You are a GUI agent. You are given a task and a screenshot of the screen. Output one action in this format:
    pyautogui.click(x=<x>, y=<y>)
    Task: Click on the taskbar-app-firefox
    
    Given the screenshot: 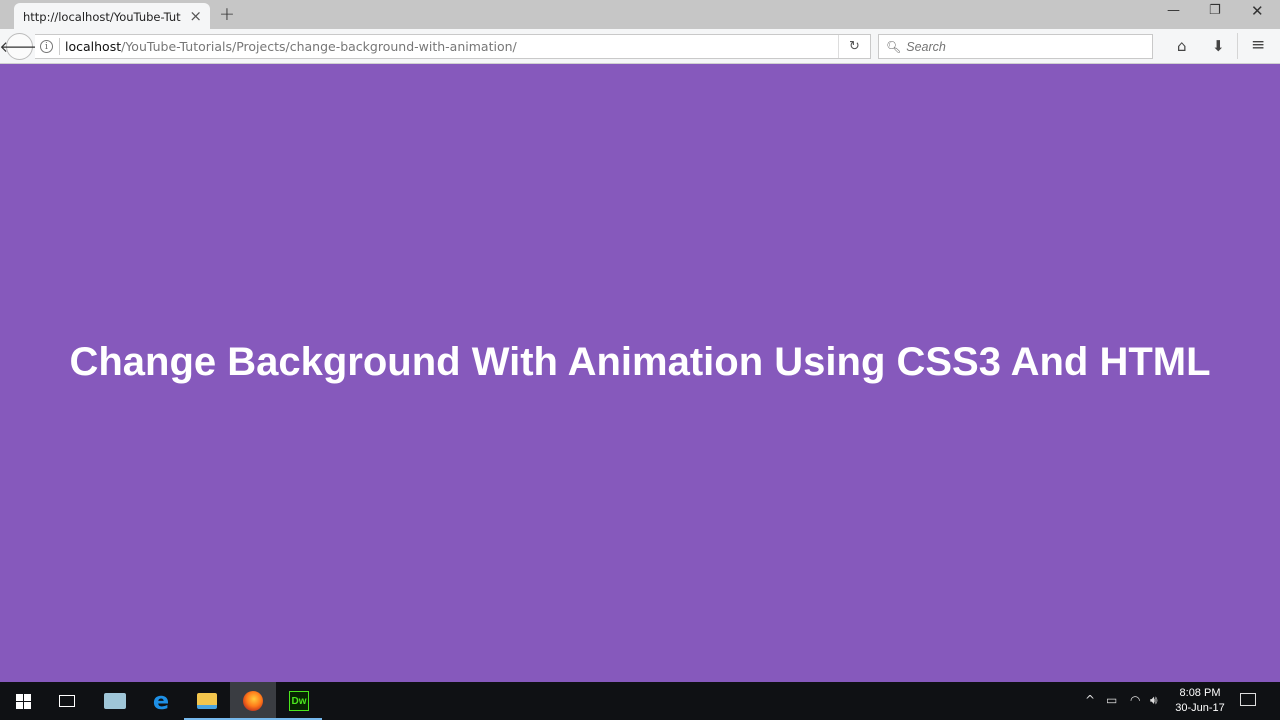 What is the action you would take?
    pyautogui.click(x=253, y=701)
    